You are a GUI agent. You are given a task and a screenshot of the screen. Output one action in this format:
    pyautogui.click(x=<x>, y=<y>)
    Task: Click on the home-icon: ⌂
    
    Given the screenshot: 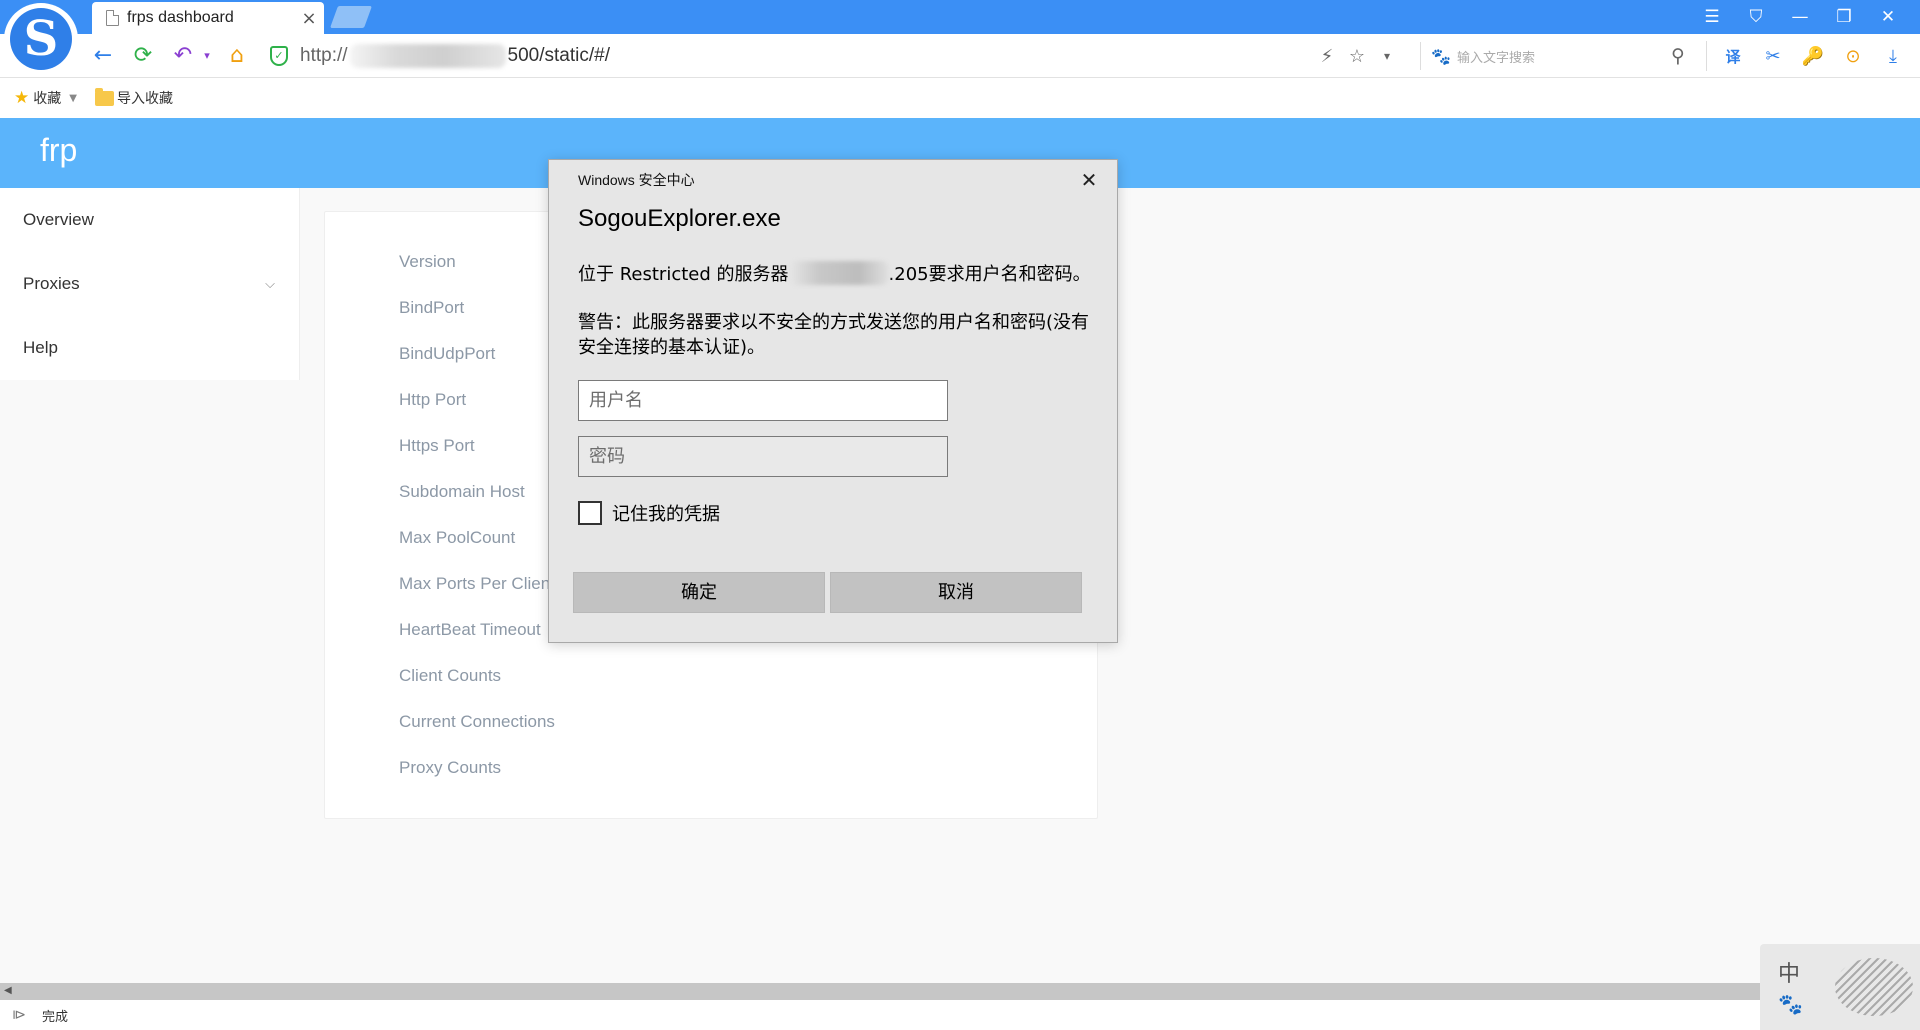 What is the action you would take?
    pyautogui.click(x=237, y=56)
    